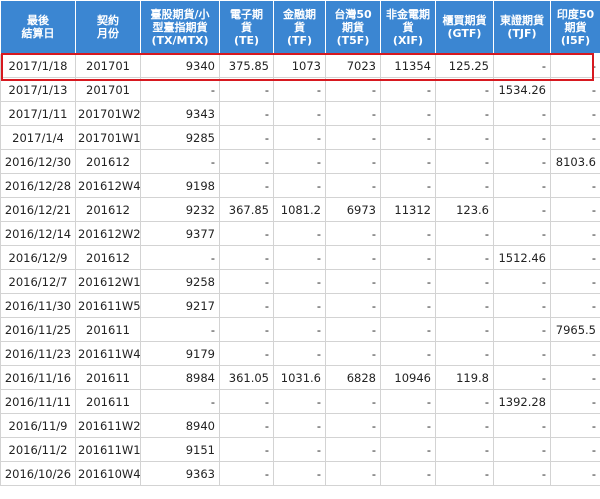 The width and height of the screenshot is (600, 499). I want to click on cell-tf: 1073, so click(299, 65).